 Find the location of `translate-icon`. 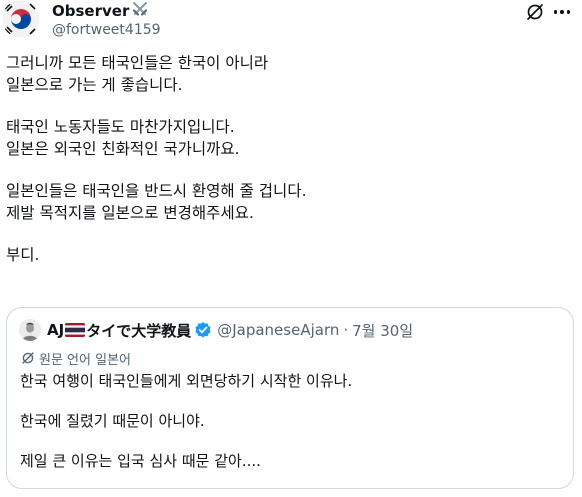

translate-icon is located at coordinates (535, 12).